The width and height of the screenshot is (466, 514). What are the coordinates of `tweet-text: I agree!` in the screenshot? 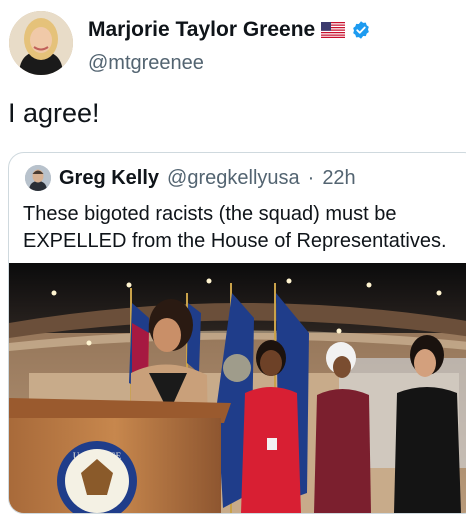 It's located at (54, 113).